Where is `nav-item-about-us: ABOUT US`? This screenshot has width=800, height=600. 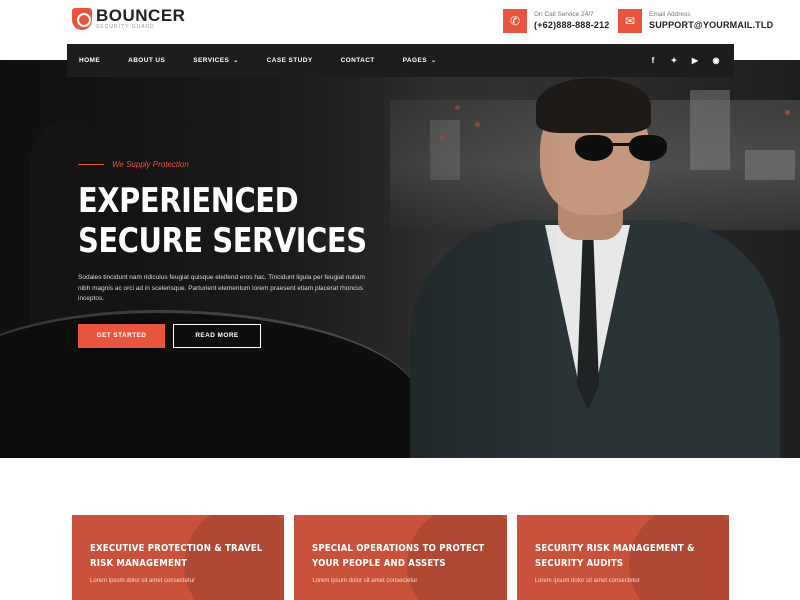
nav-item-about-us: ABOUT US is located at coordinates (146, 60).